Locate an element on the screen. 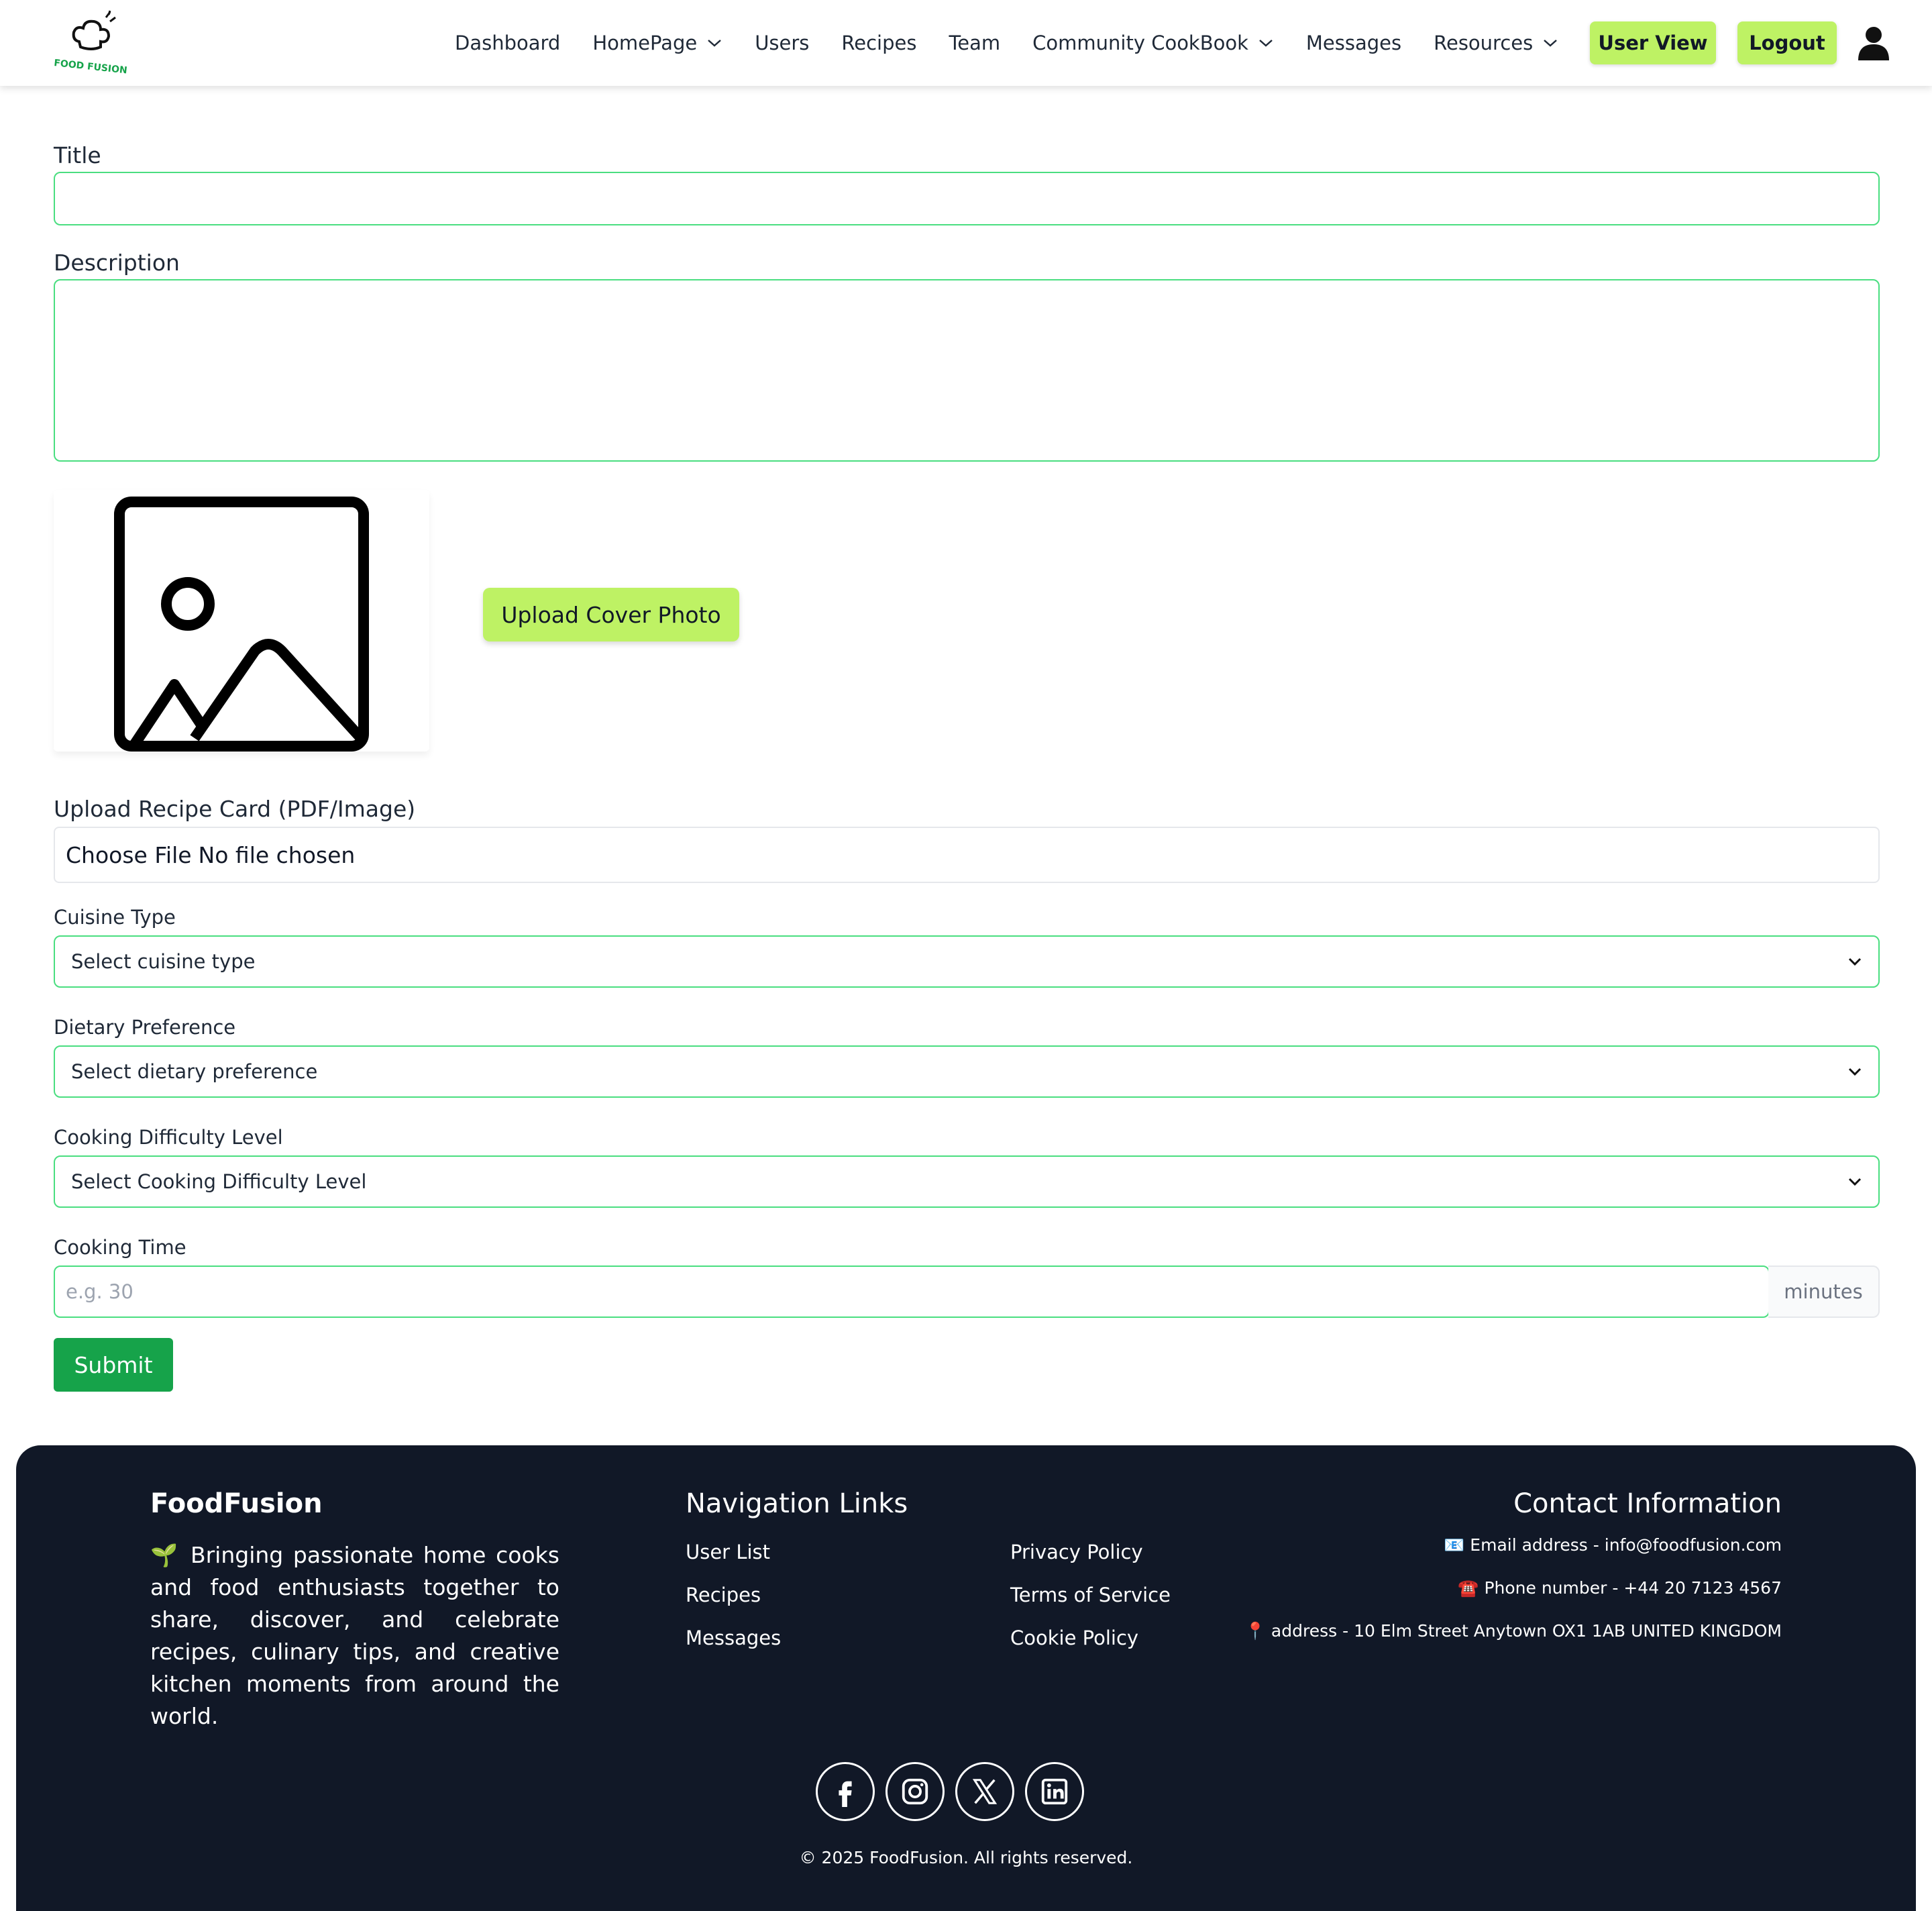 This screenshot has width=1932, height=1911. cooking-time-field is located at coordinates (912, 1292).